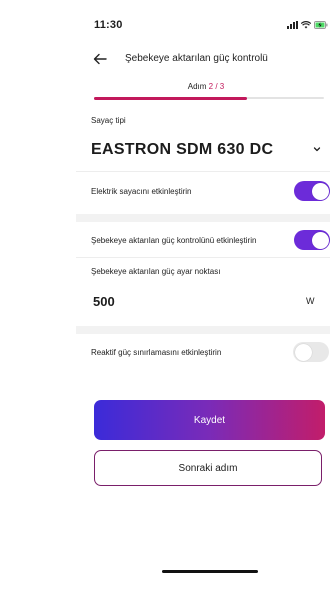 This screenshot has height=592, width=330. I want to click on status-bar: 11:30, so click(203, 18).